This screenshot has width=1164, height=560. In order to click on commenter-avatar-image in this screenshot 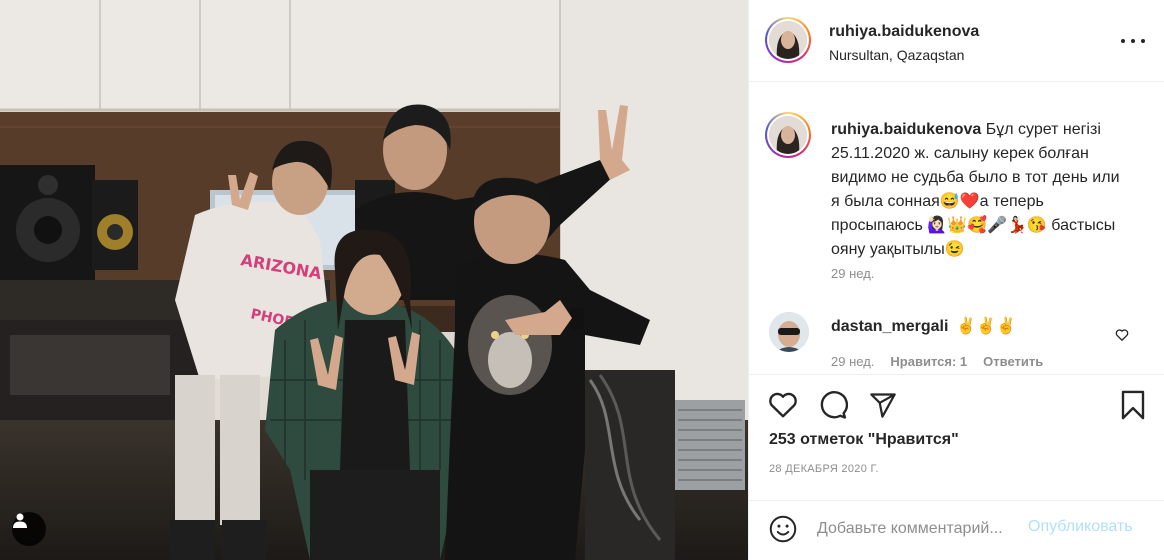, I will do `click(789, 332)`.